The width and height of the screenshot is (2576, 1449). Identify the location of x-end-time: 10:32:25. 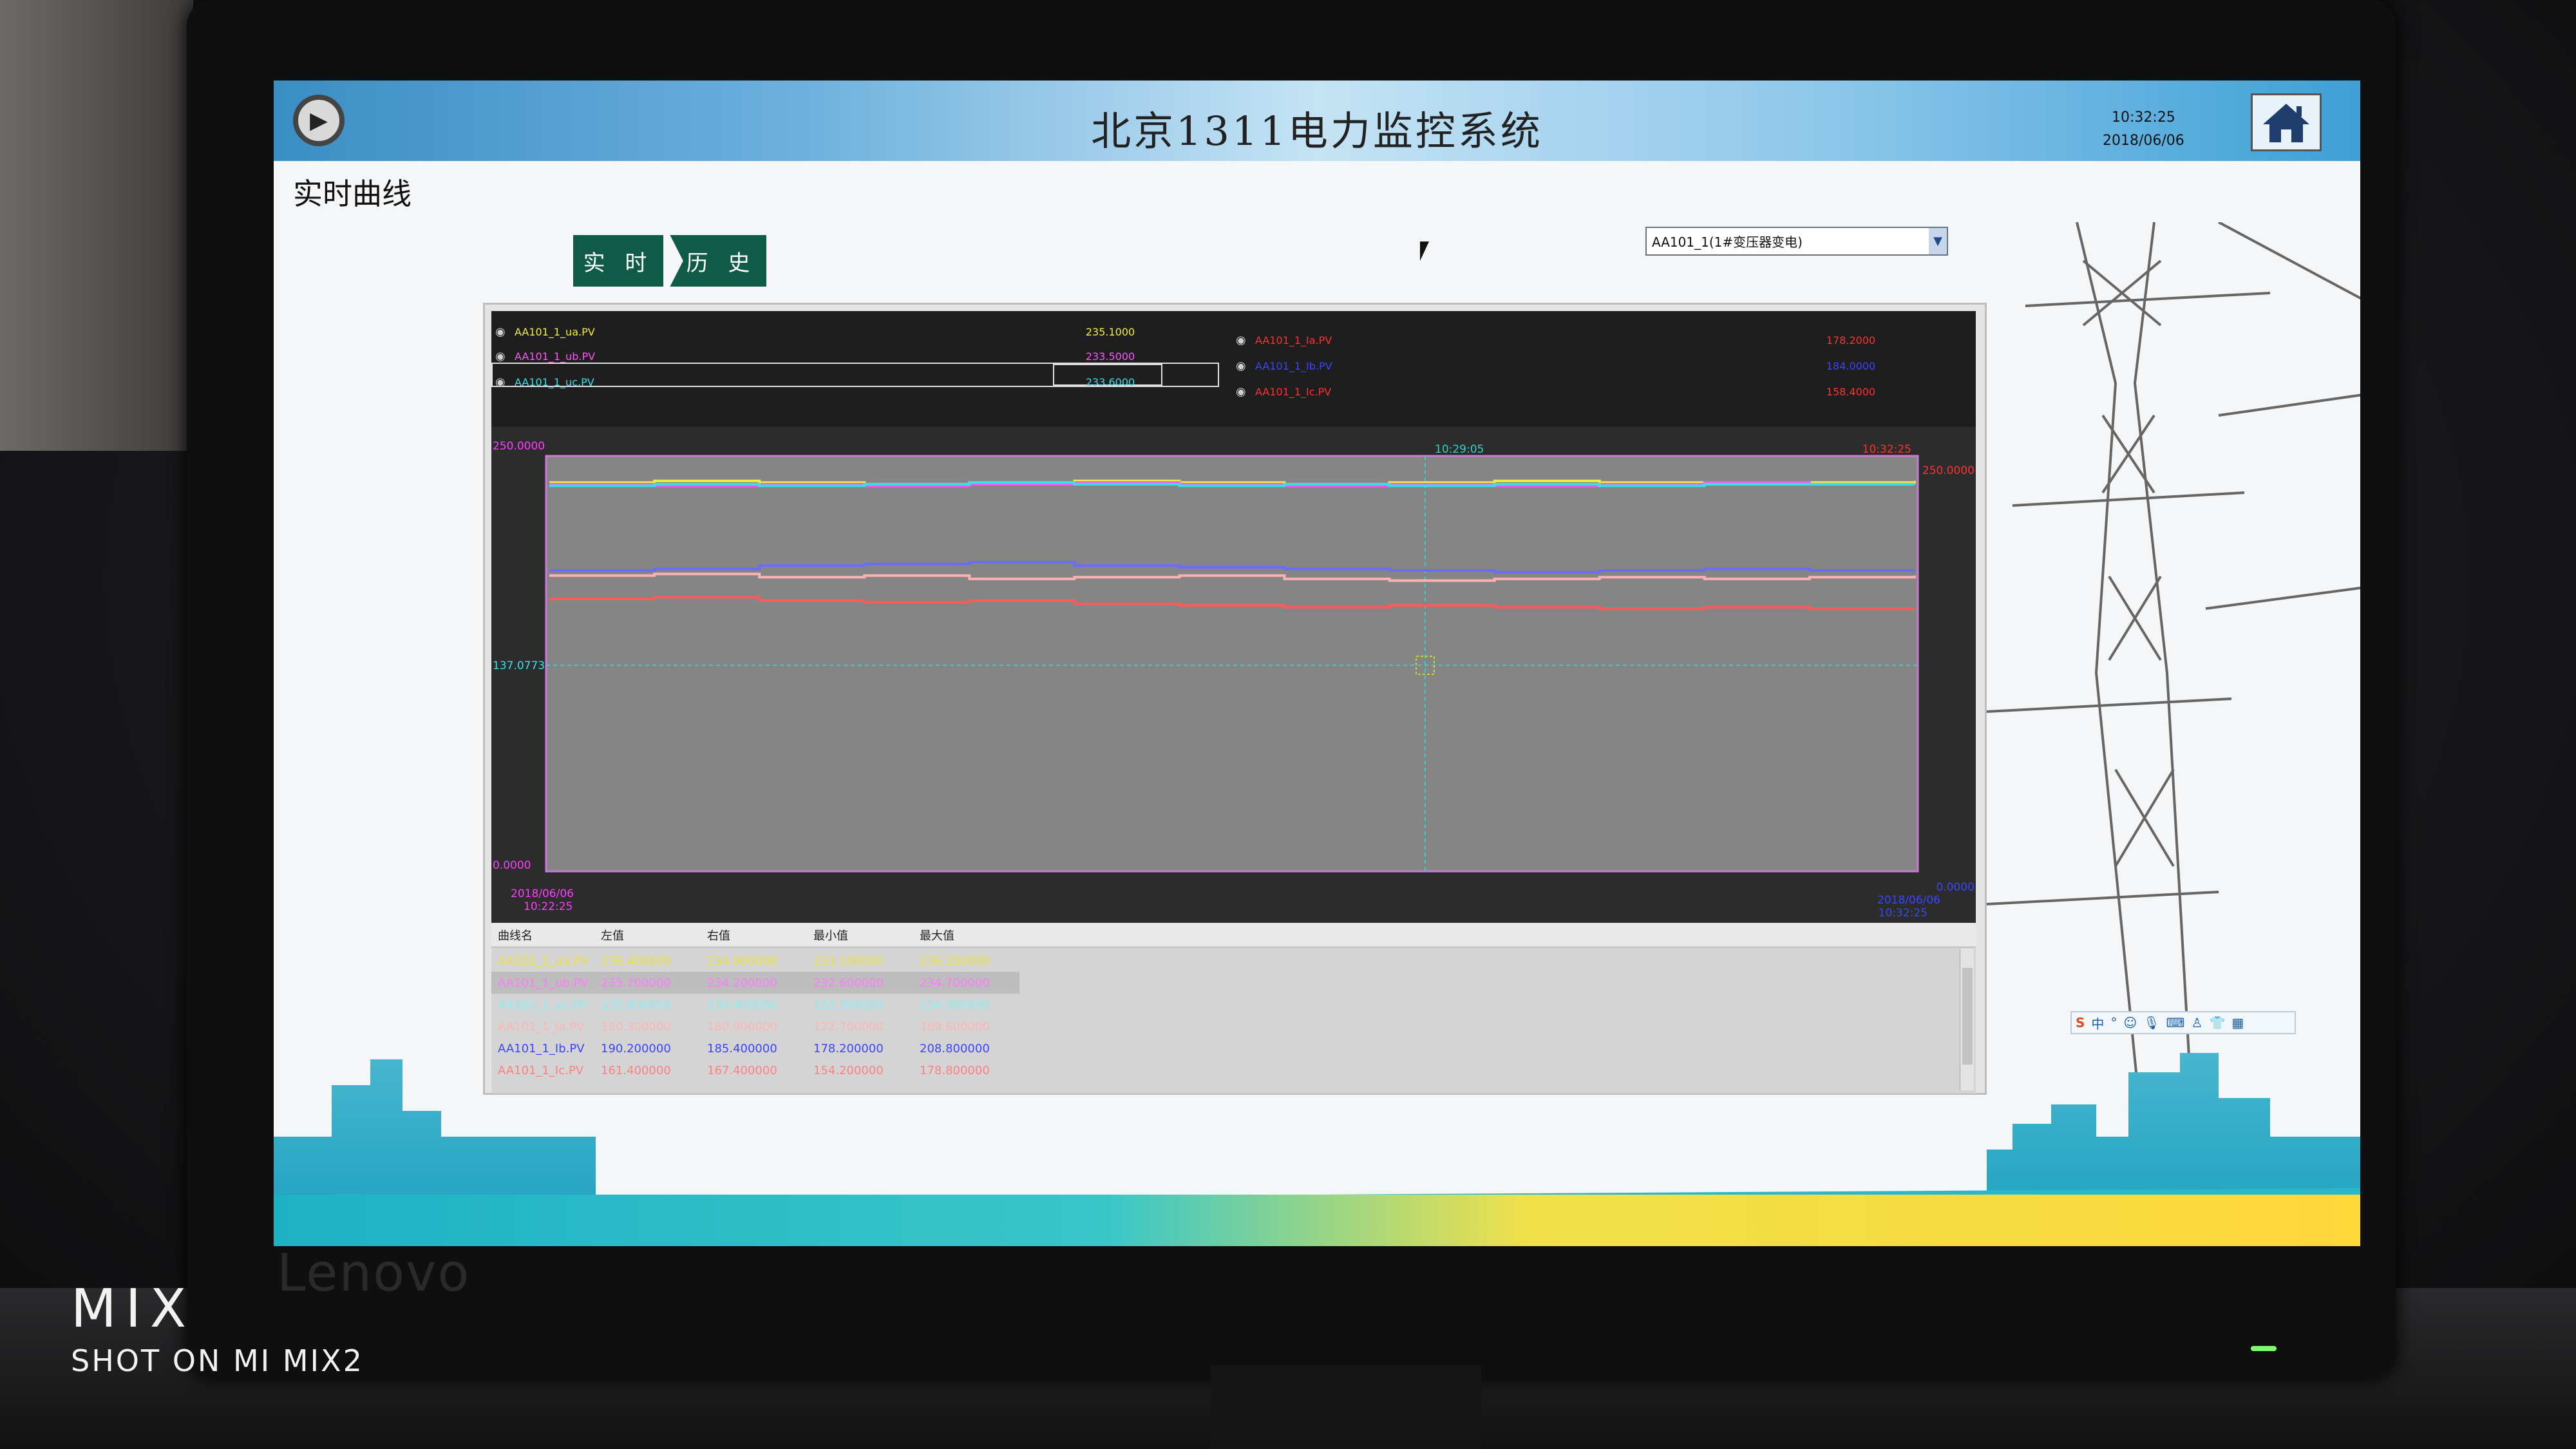
(1903, 913).